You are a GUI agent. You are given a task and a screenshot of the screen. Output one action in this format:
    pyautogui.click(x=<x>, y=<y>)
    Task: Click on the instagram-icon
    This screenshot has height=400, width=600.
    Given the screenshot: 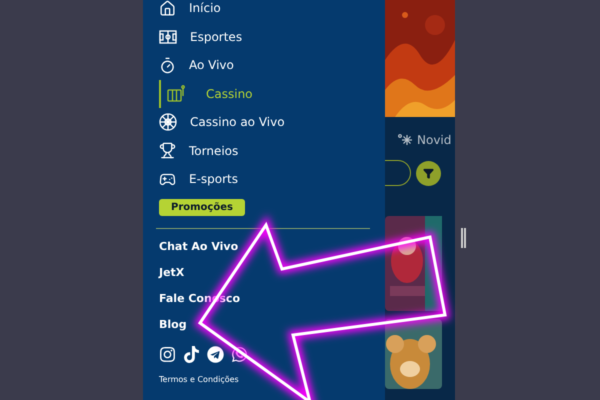 What is the action you would take?
    pyautogui.click(x=167, y=354)
    